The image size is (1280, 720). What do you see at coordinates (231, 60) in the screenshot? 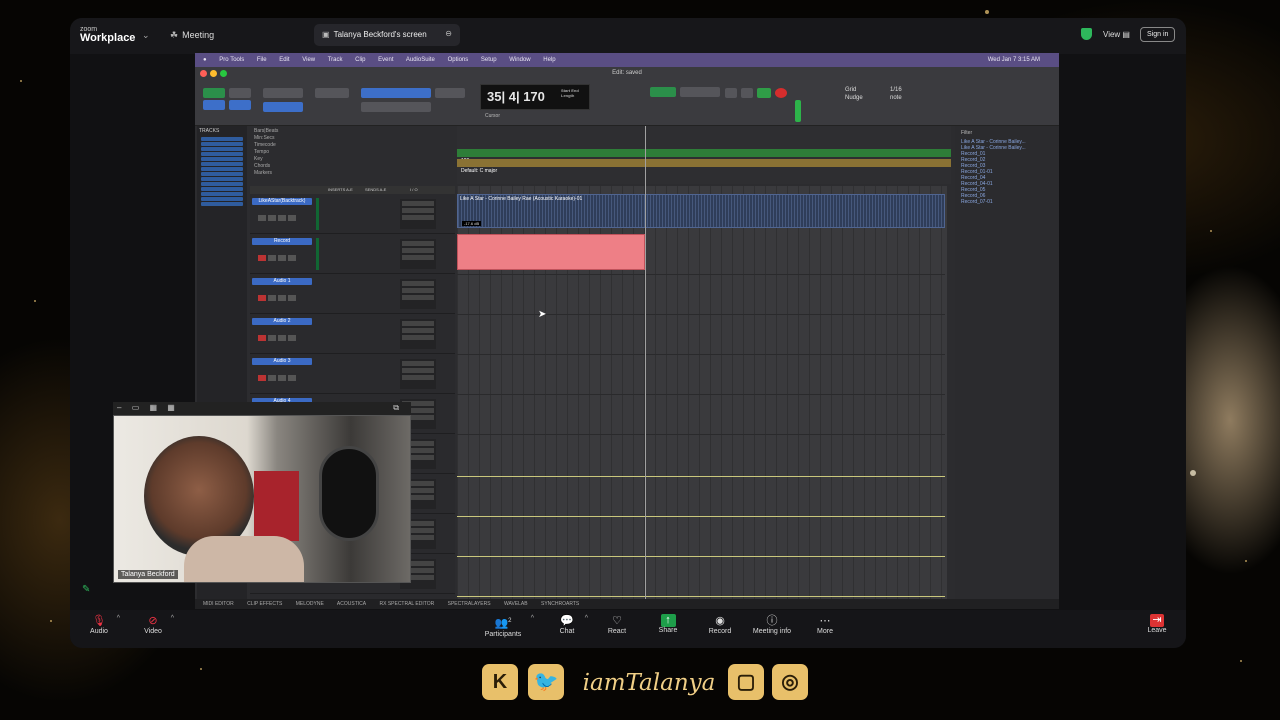
I see `menu-item: Pro Tools` at bounding box center [231, 60].